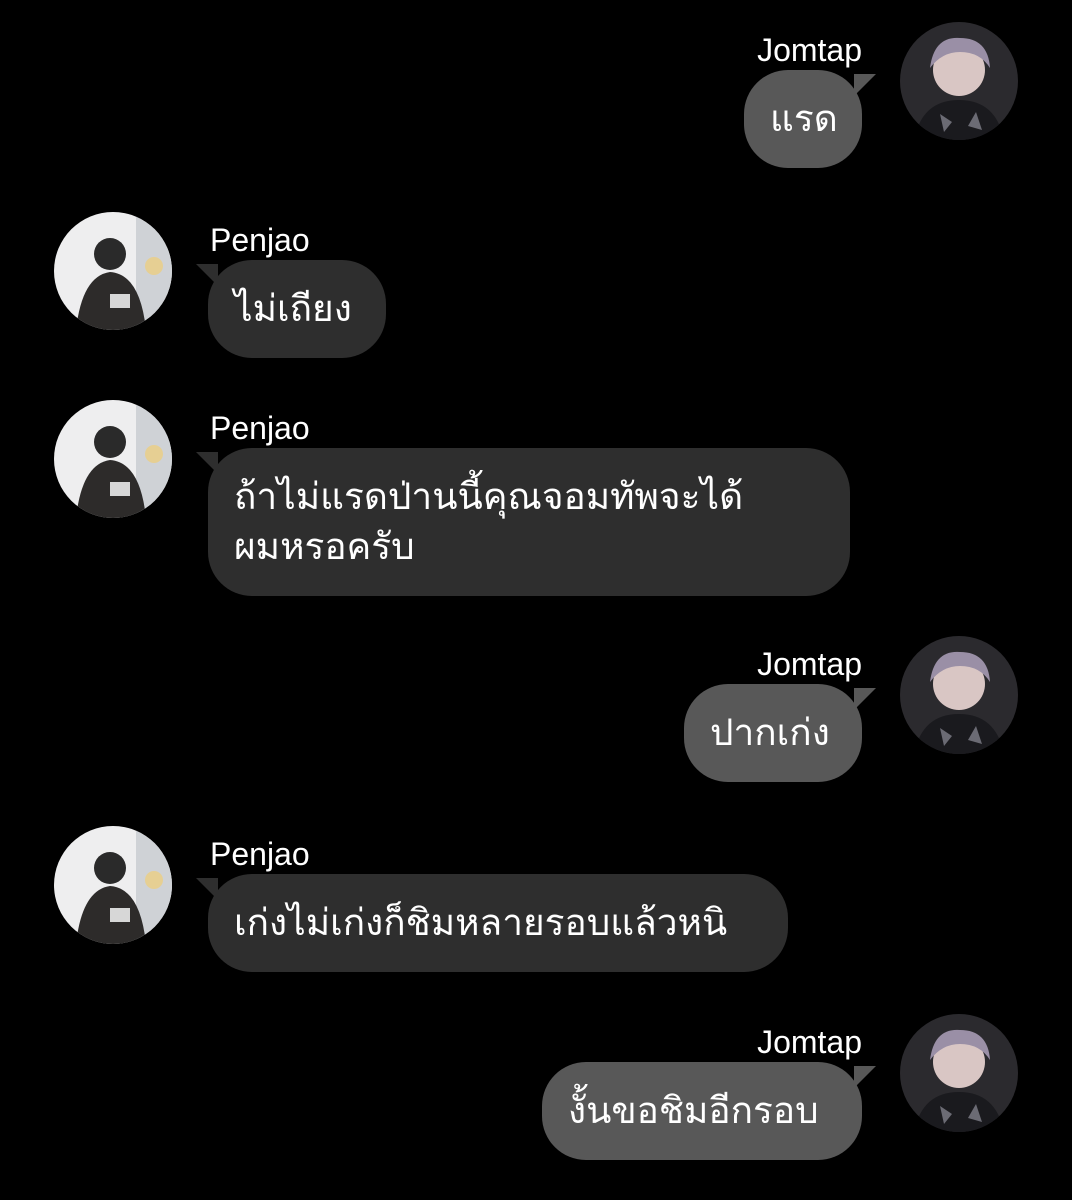  I want to click on message-bubble: เก่งไม่เก่งก็ชิมหลายรอบแล้วหนิ, so click(498, 923).